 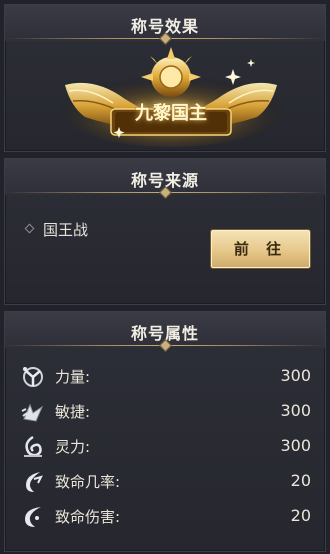 What do you see at coordinates (66, 230) in the screenshot?
I see `source-label: 国王战` at bounding box center [66, 230].